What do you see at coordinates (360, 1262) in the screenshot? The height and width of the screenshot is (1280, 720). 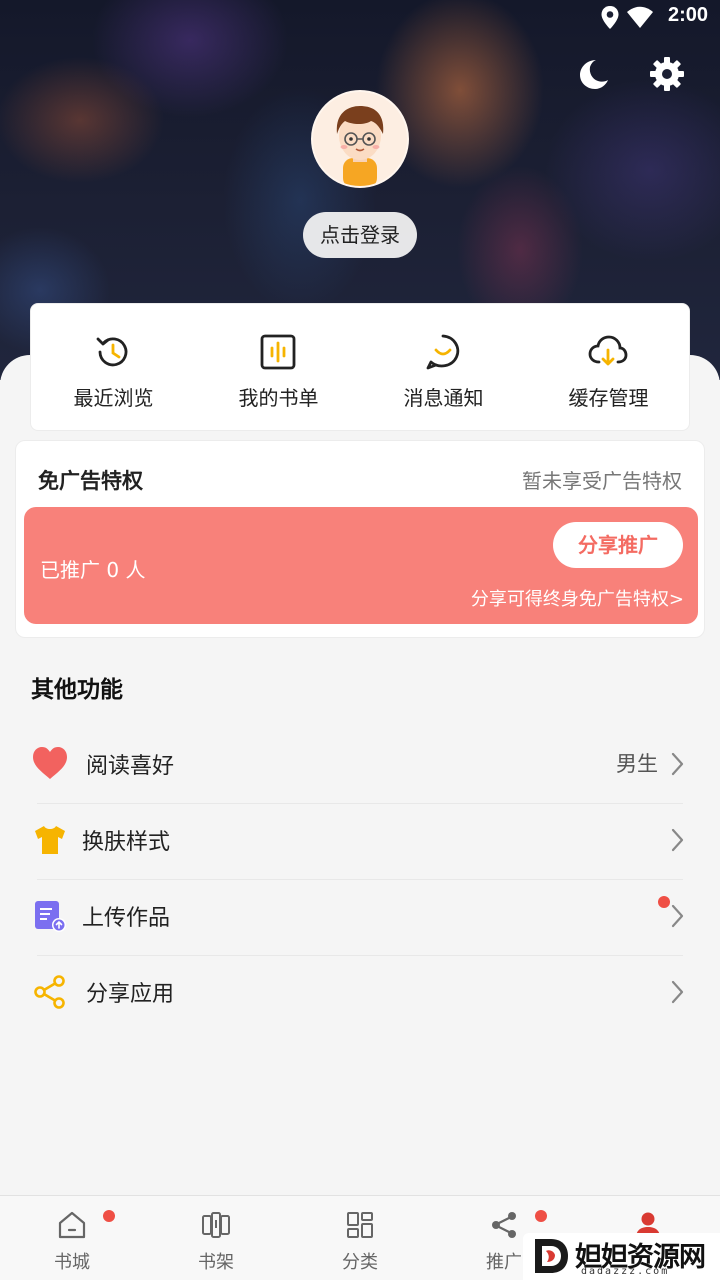 I see `nav-tab-label: 分类` at bounding box center [360, 1262].